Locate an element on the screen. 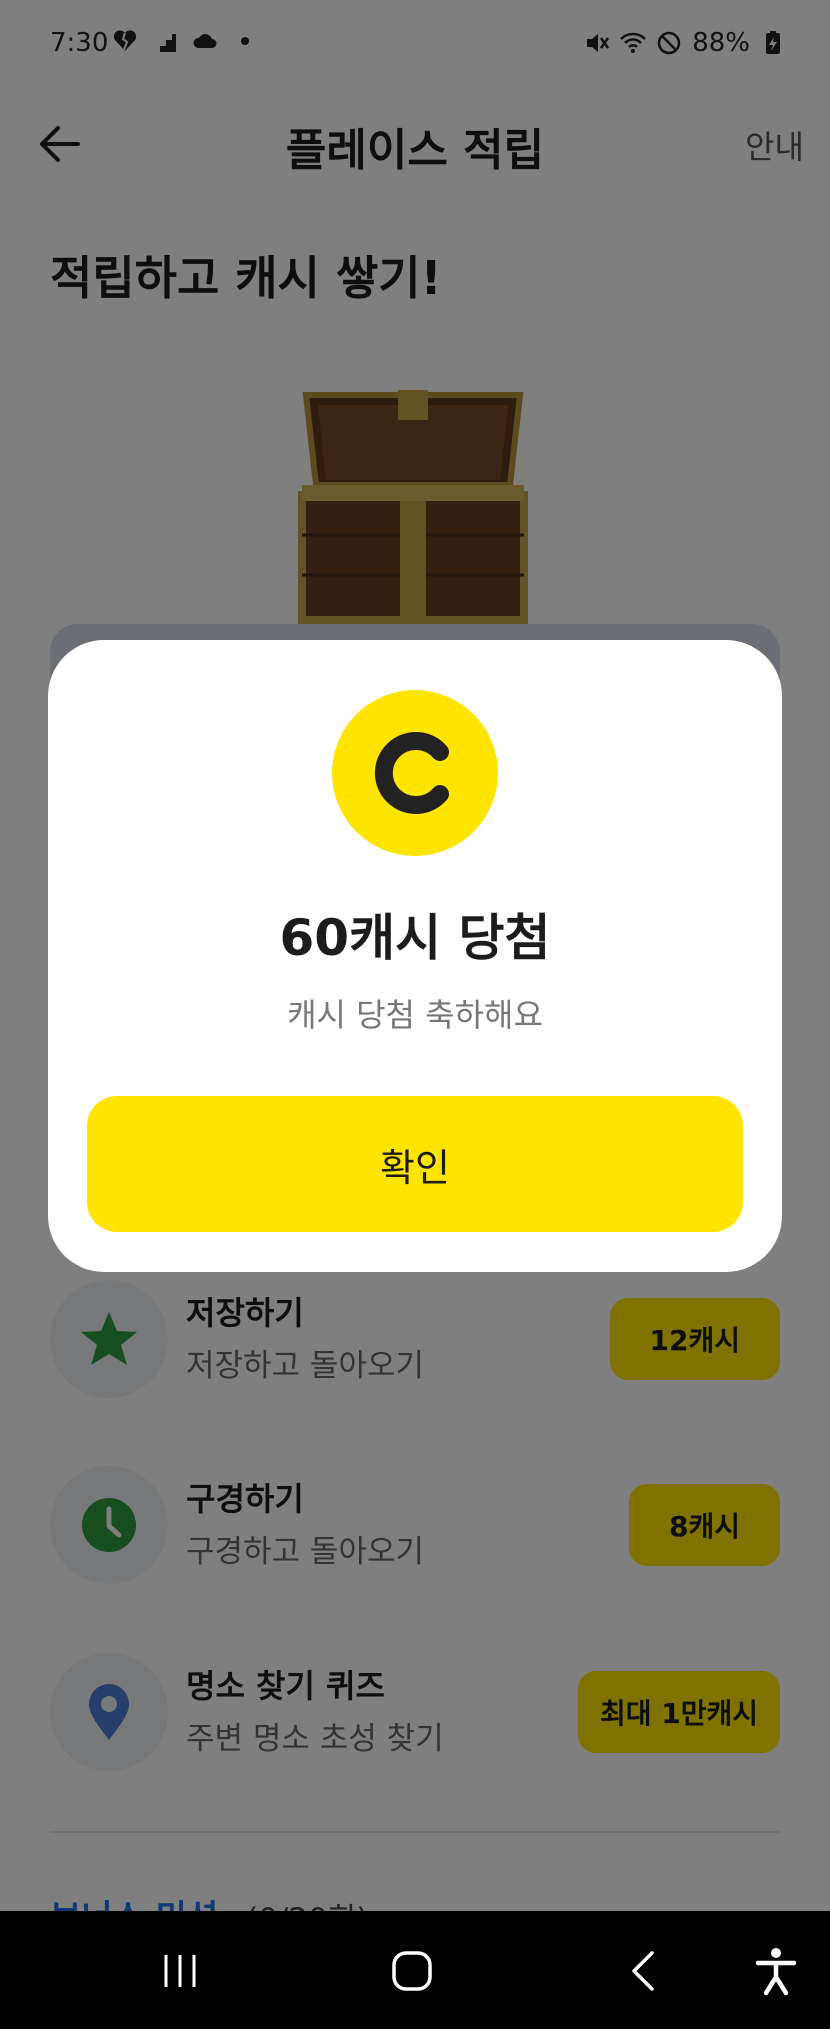 This screenshot has height=2029, width=830. cash-coin-icon is located at coordinates (415, 773).